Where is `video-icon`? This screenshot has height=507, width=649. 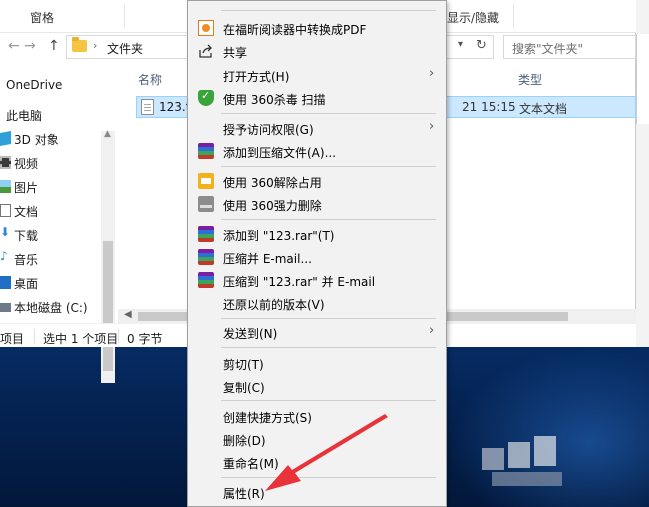 video-icon is located at coordinates (5, 162).